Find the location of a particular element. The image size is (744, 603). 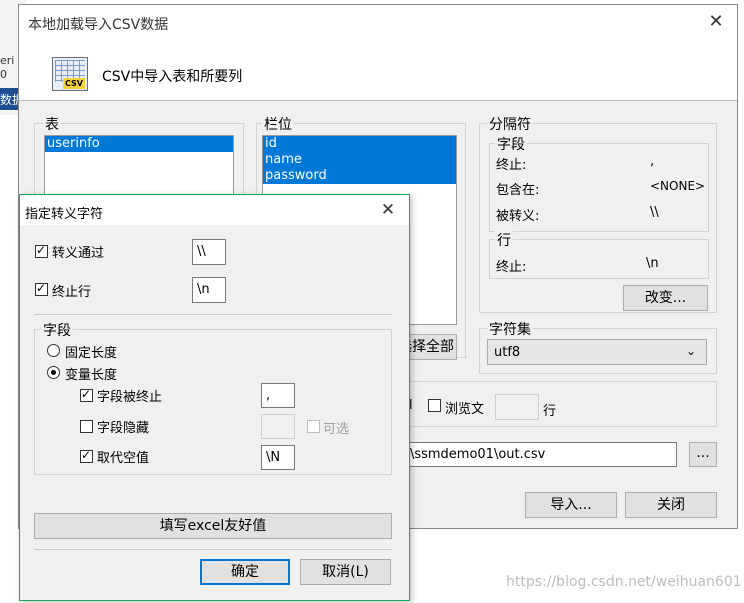

escaped-by-field: \\ is located at coordinates (209, 252).